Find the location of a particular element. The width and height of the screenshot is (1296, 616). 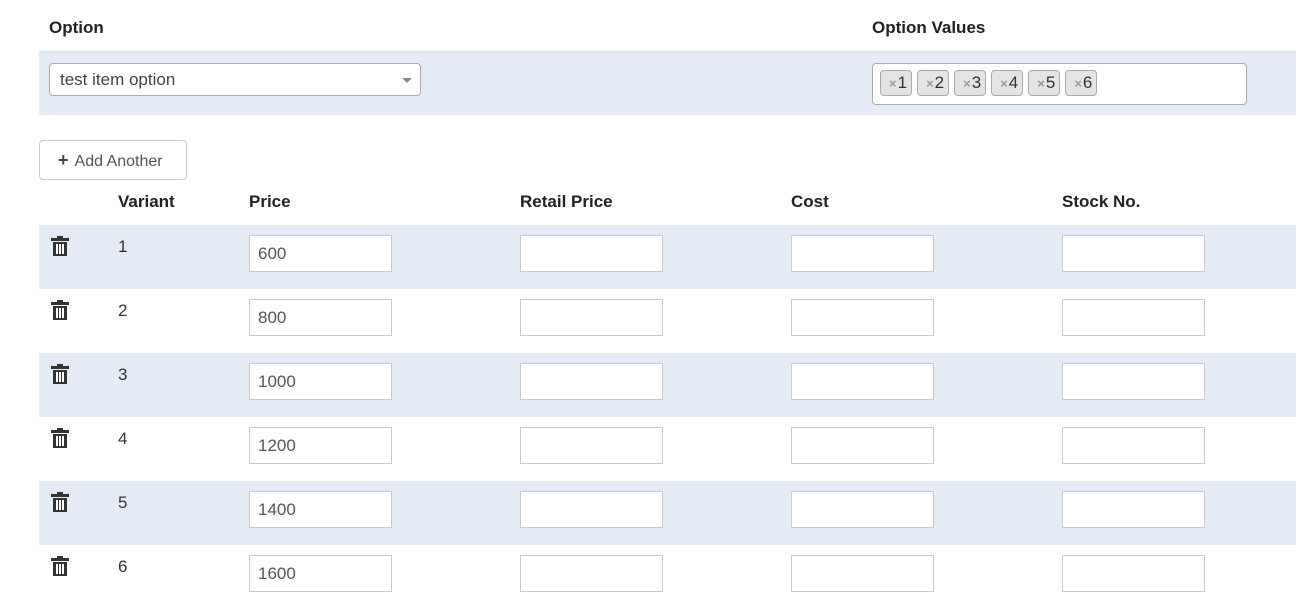

variant-number: 4 is located at coordinates (123, 438).